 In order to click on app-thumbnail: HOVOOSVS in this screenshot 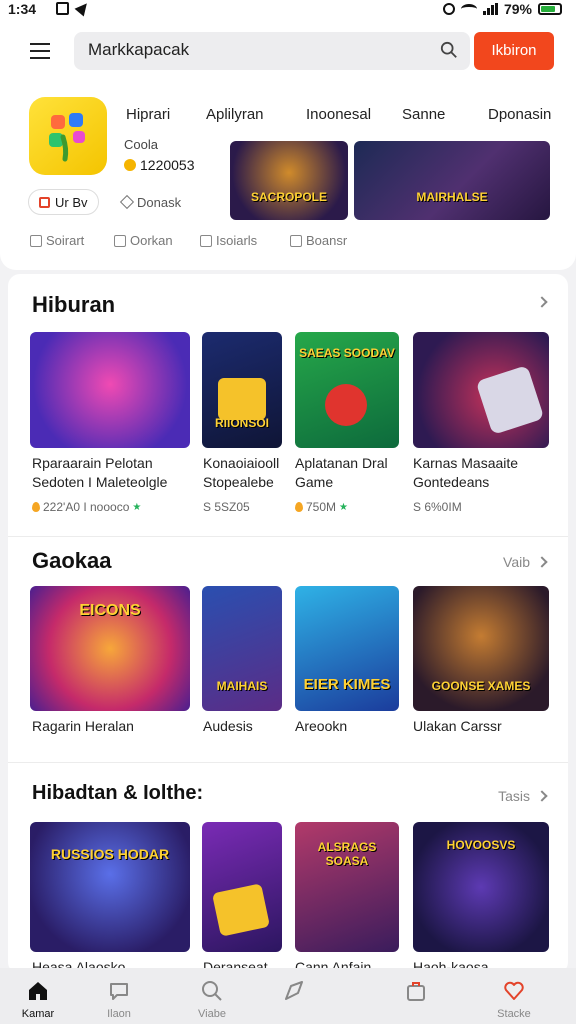, I will do `click(481, 887)`.